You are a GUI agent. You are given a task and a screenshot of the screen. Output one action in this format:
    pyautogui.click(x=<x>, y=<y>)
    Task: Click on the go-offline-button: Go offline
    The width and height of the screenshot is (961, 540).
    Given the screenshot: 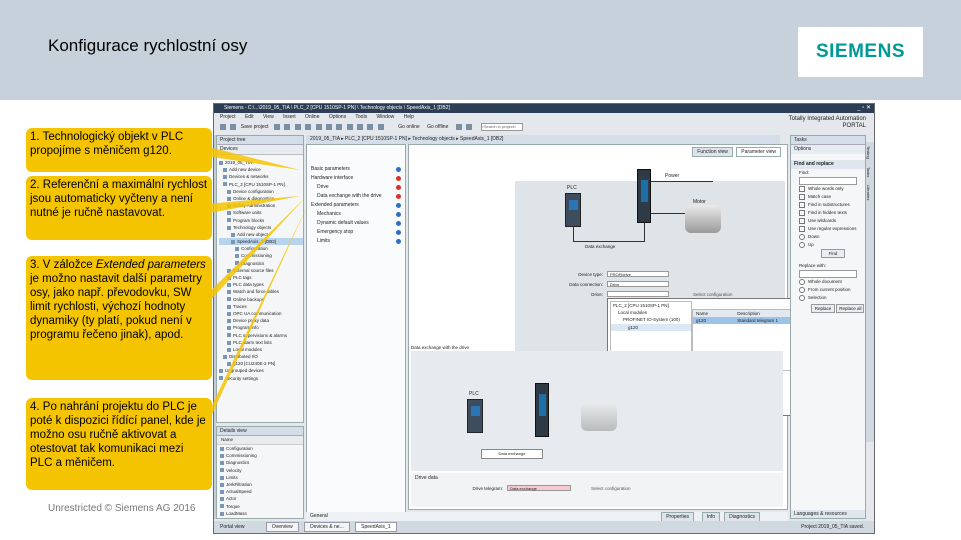 What is the action you would take?
    pyautogui.click(x=437, y=127)
    